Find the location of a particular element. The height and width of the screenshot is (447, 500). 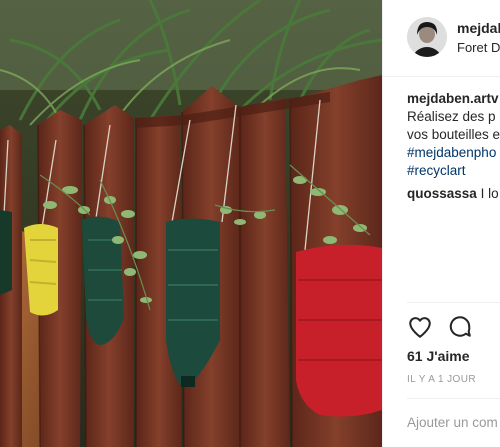

post-username: mejdal is located at coordinates (478, 28).